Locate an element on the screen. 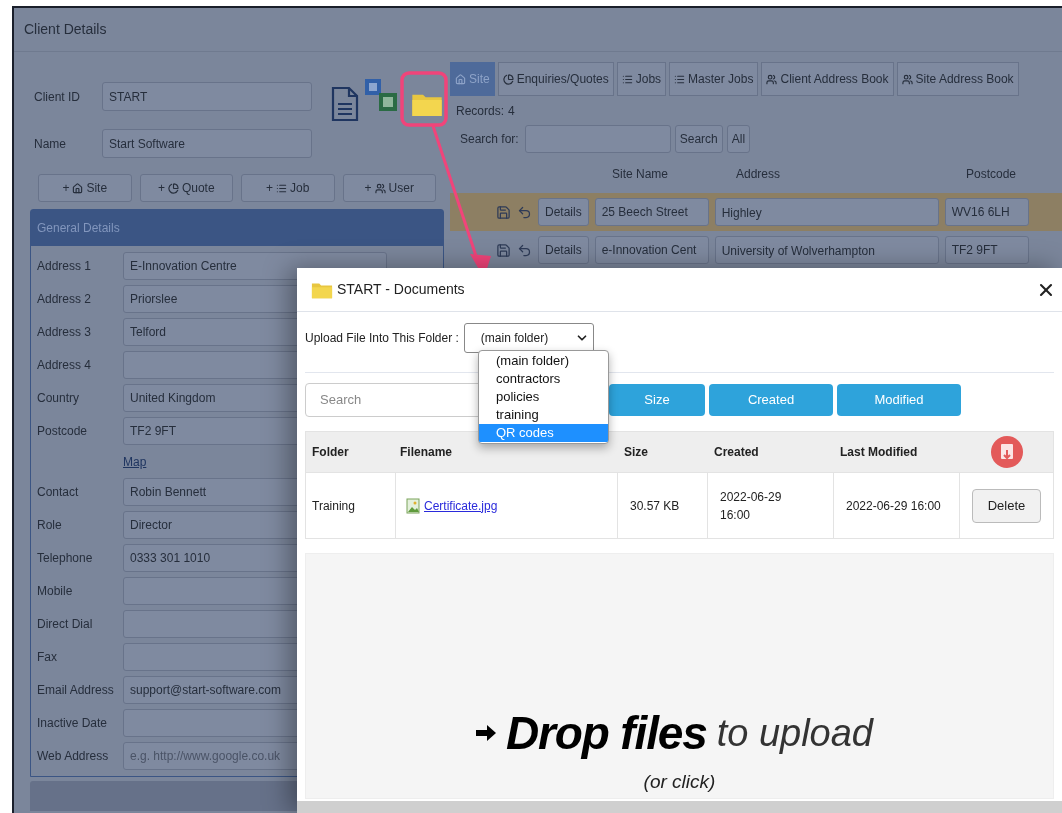 Image resolution: width=1062 pixels, height=813 pixels. field-label: Contact is located at coordinates (58, 492).